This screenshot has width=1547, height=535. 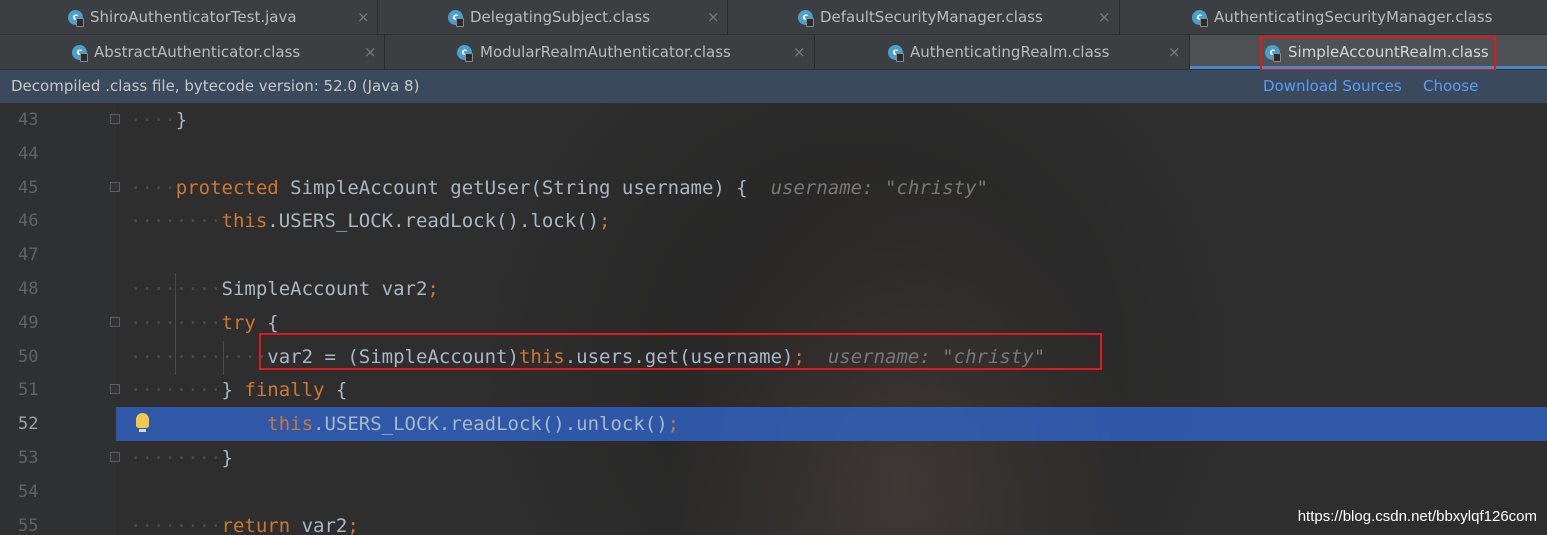 I want to click on download-sources-link: Download Sources, so click(x=1332, y=86).